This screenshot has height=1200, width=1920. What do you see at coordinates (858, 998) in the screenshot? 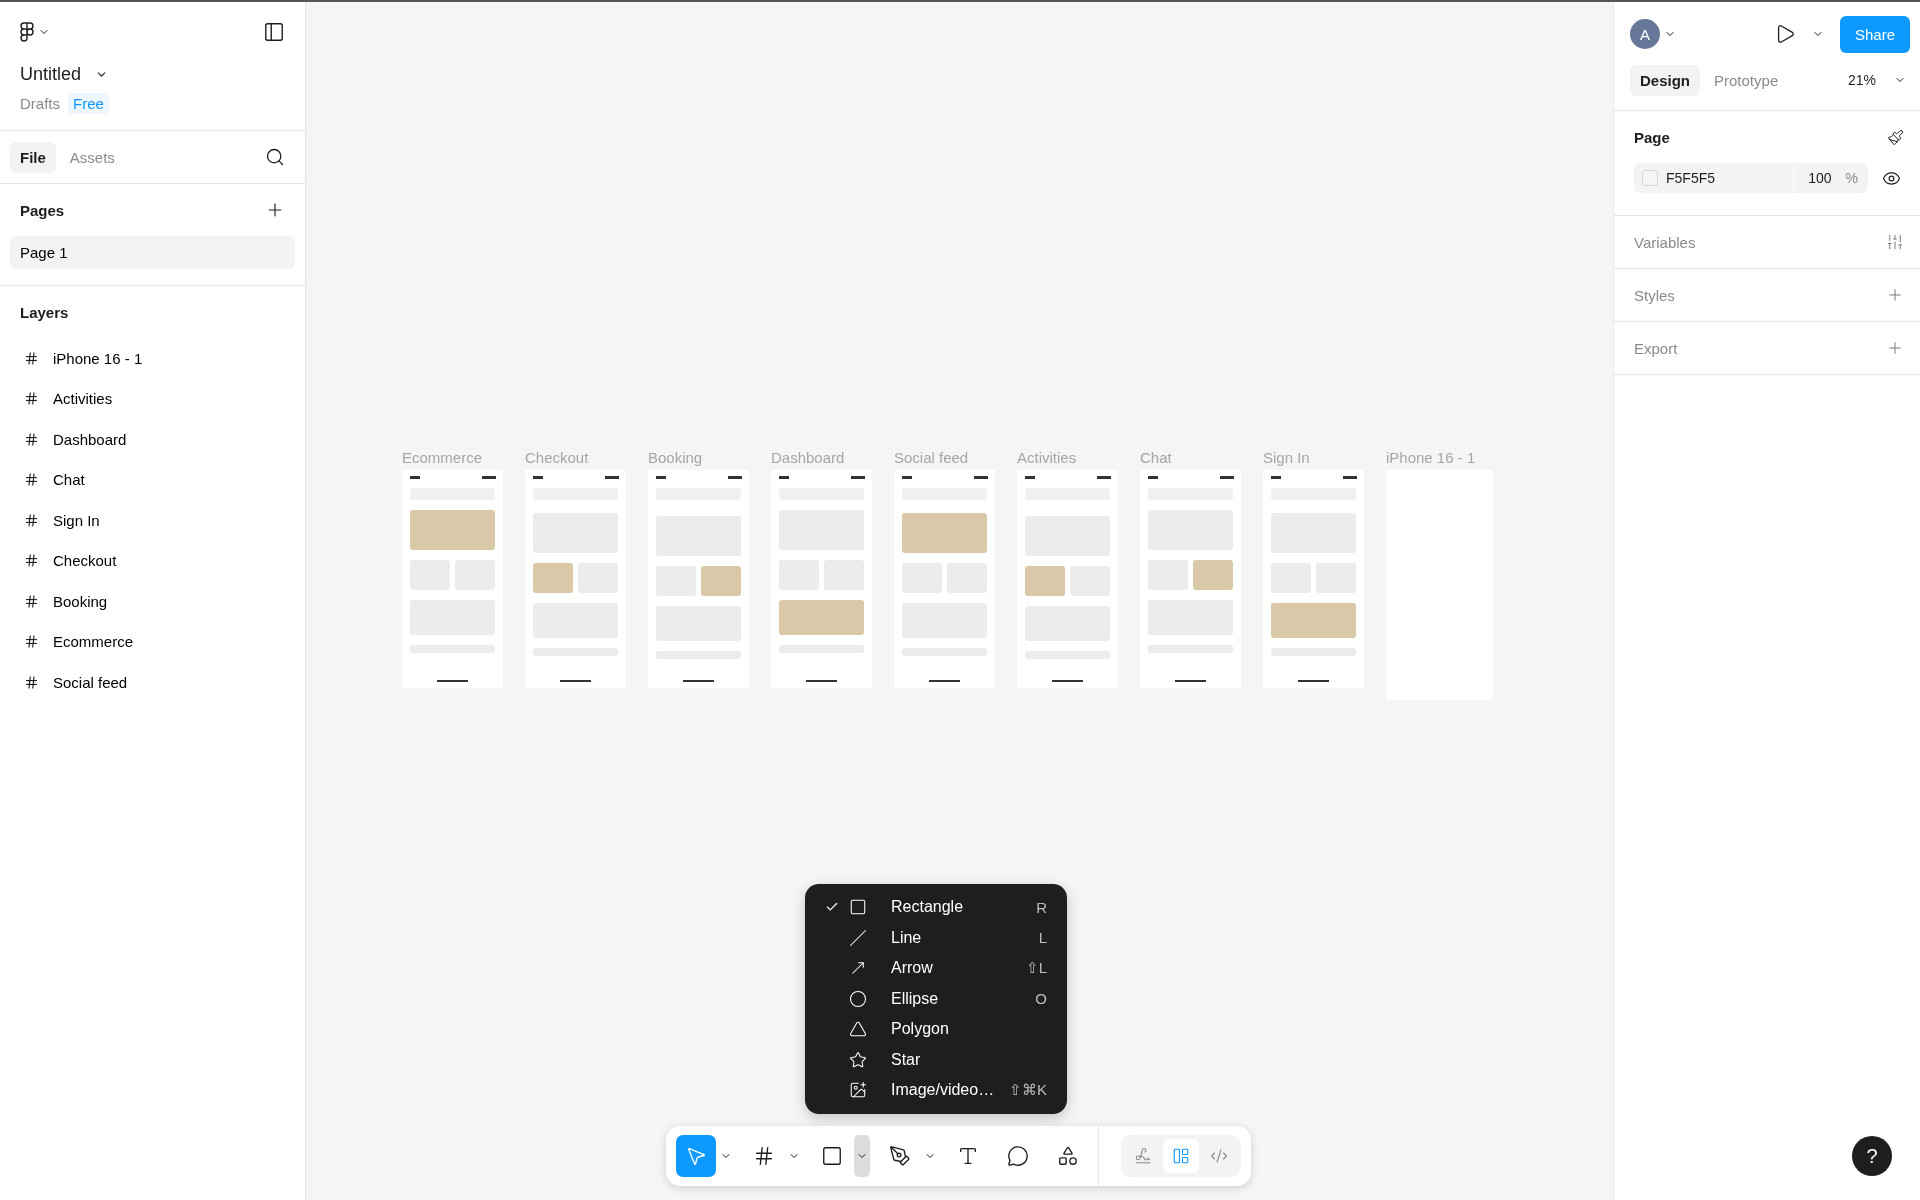
I see `ellipse-icon` at bounding box center [858, 998].